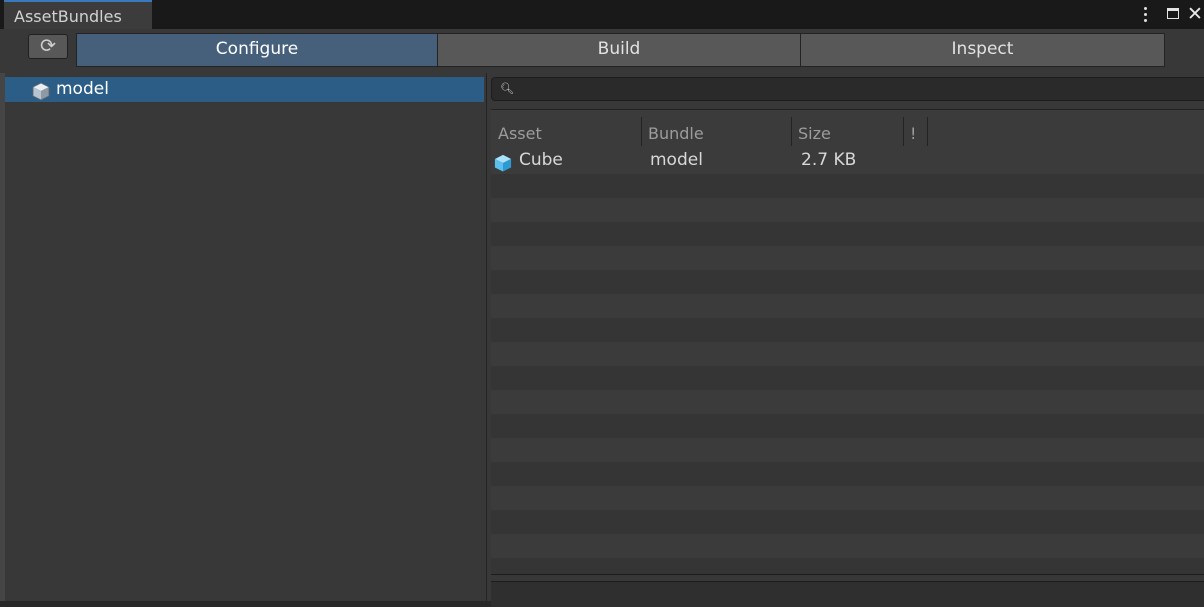 This screenshot has height=607, width=1204. I want to click on window-tab-assetbundles: AssetBundles, so click(78, 14).